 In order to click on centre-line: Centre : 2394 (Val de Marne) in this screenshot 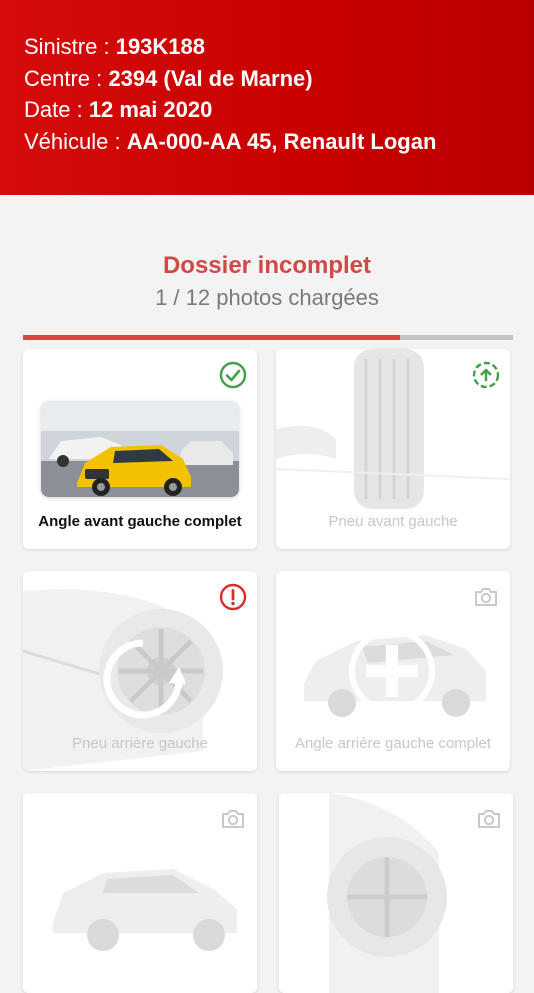, I will do `click(279, 79)`.